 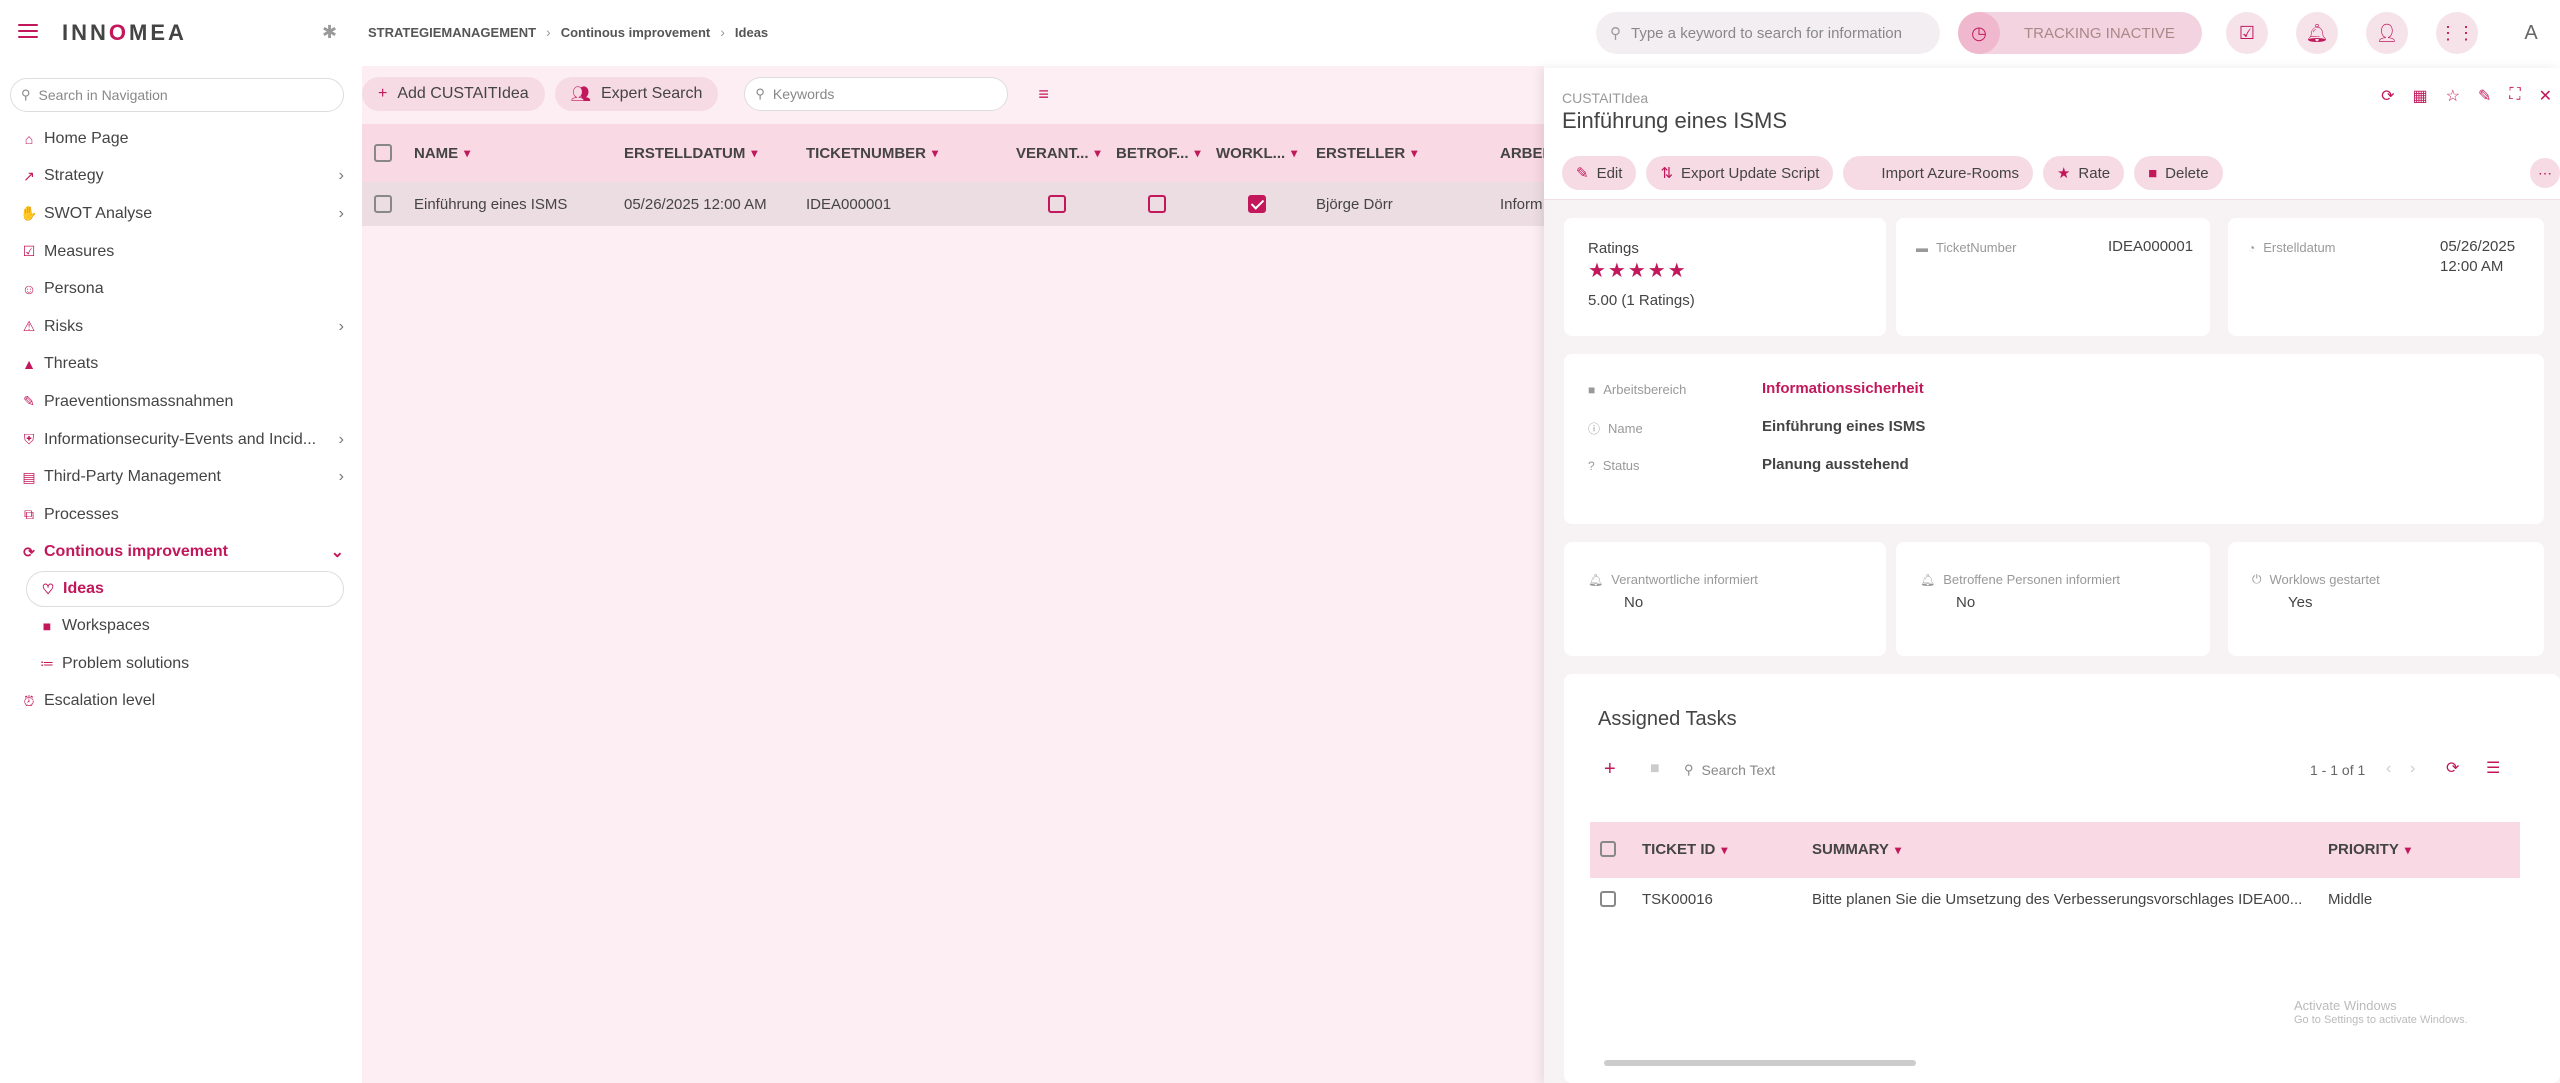 What do you see at coordinates (1655, 769) in the screenshot?
I see `trash-icon: ■` at bounding box center [1655, 769].